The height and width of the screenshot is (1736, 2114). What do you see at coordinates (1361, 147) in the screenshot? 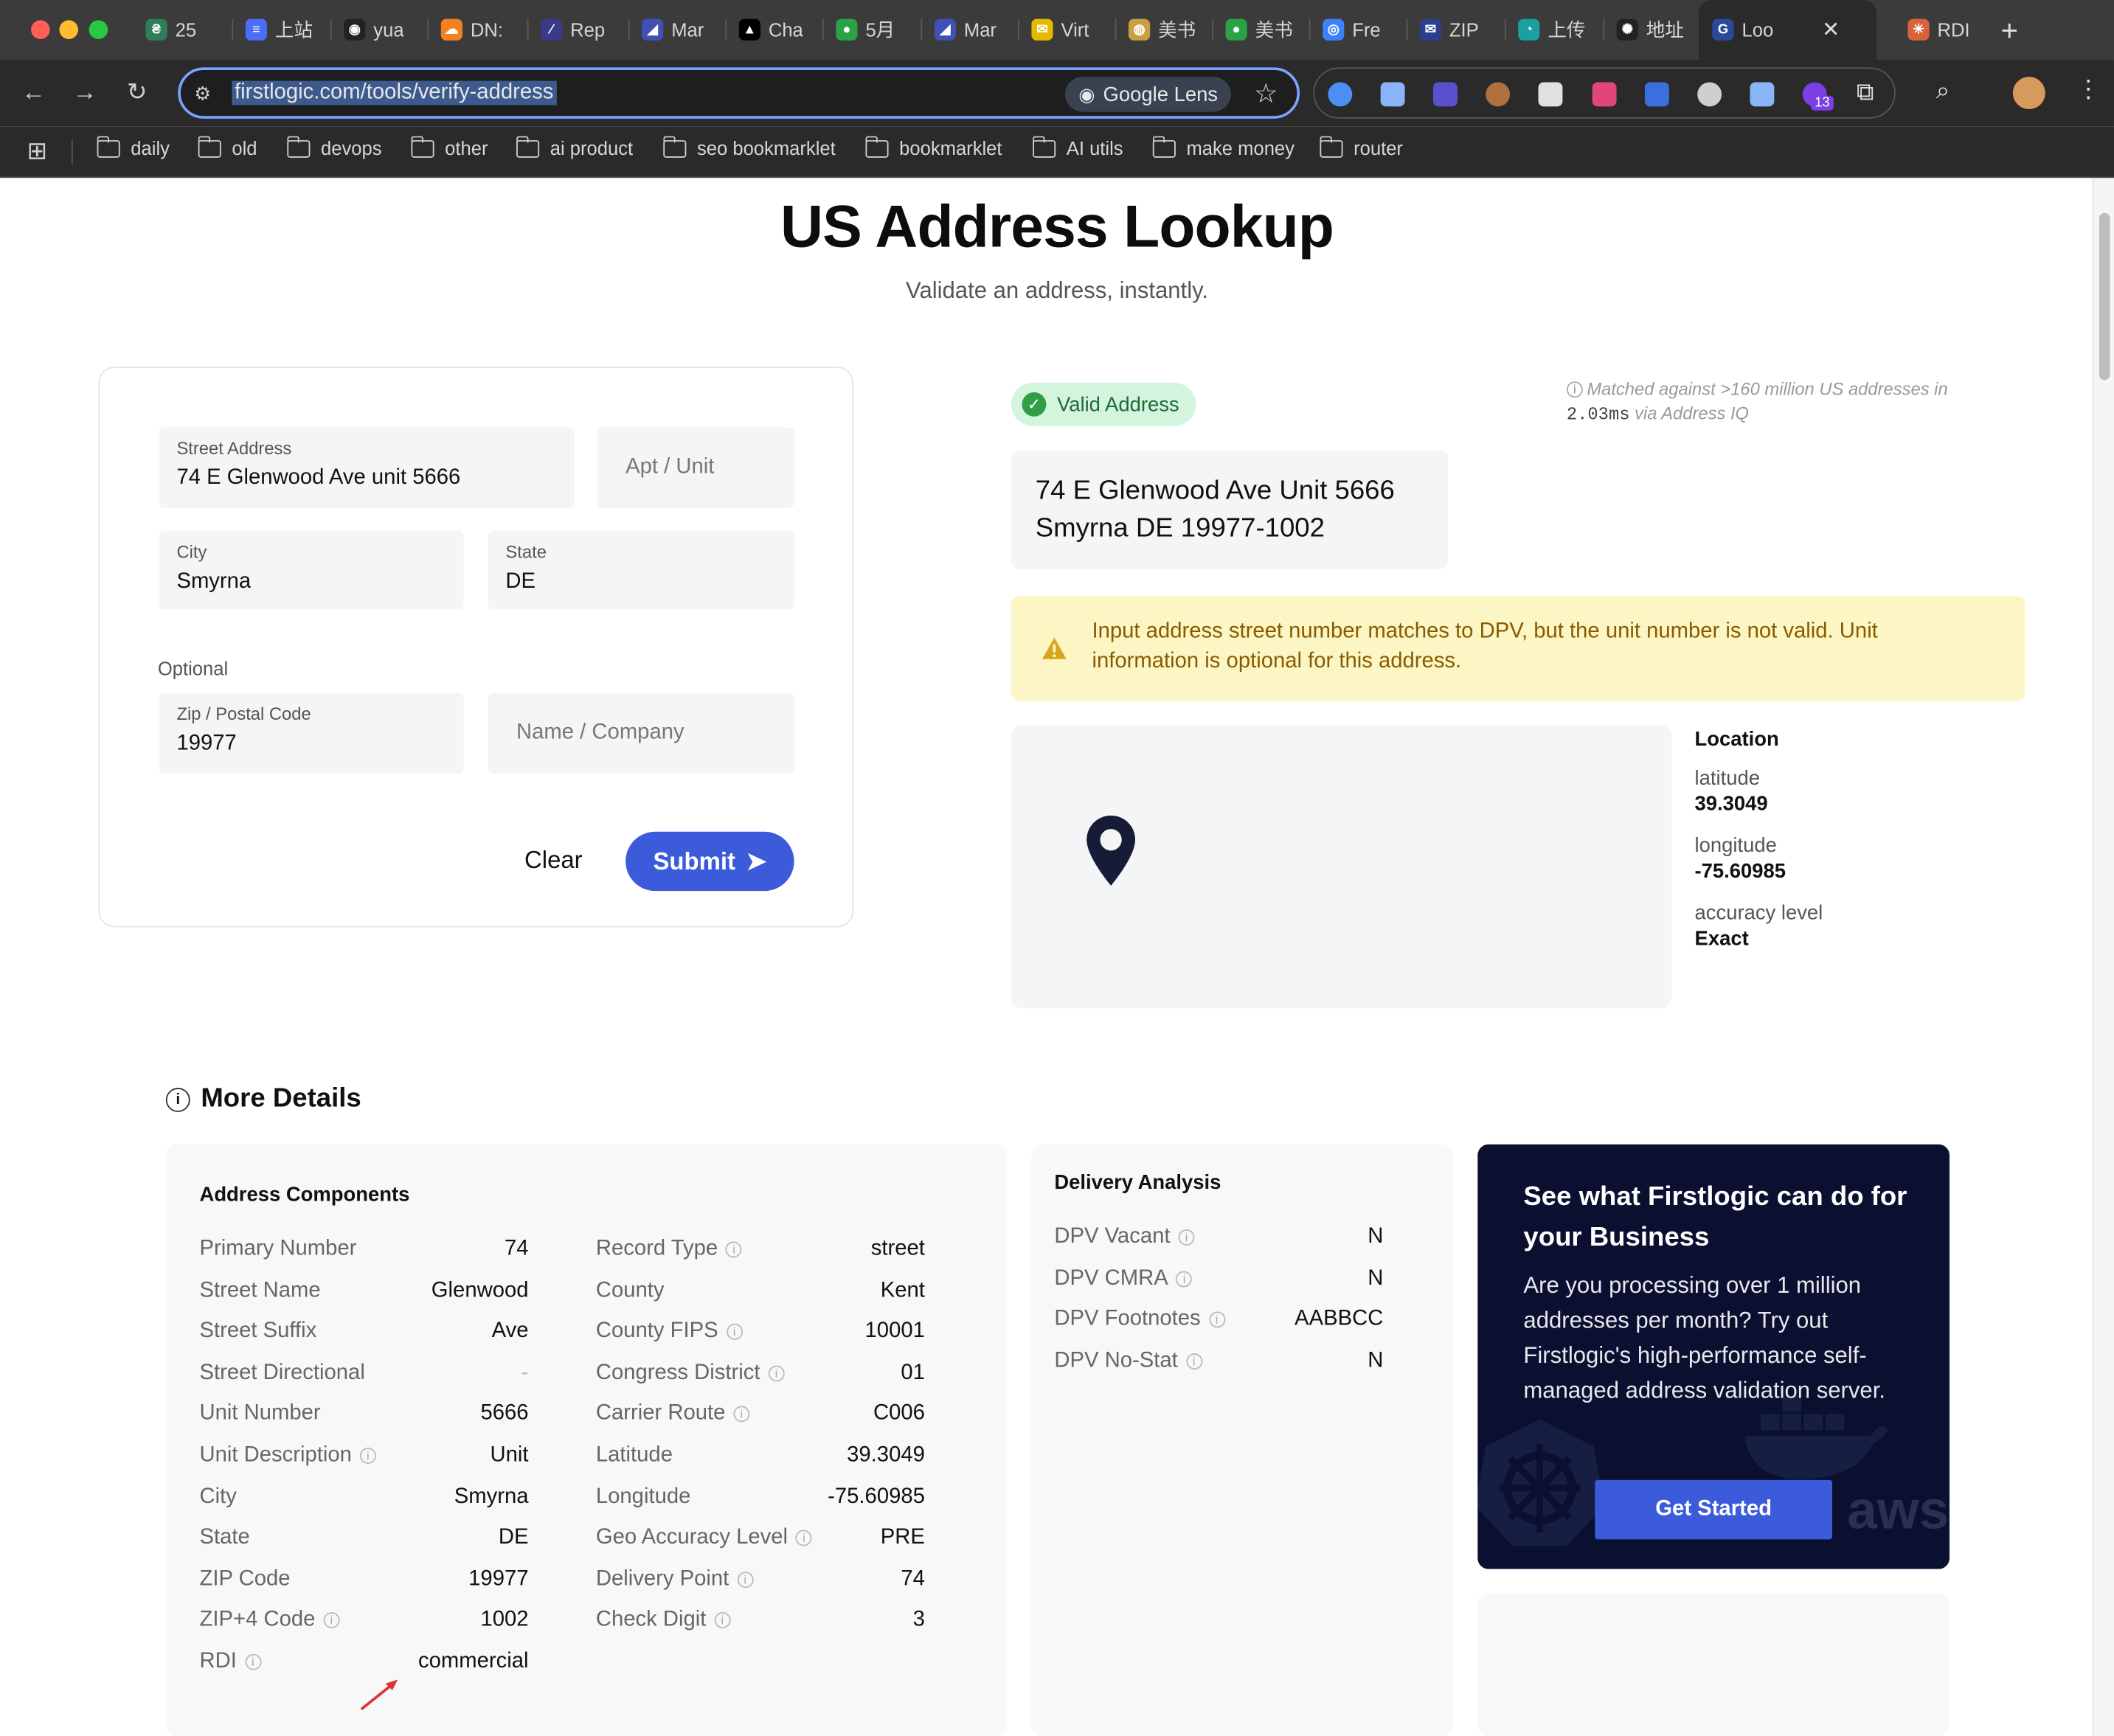
I see `bookmark-folder: router` at bounding box center [1361, 147].